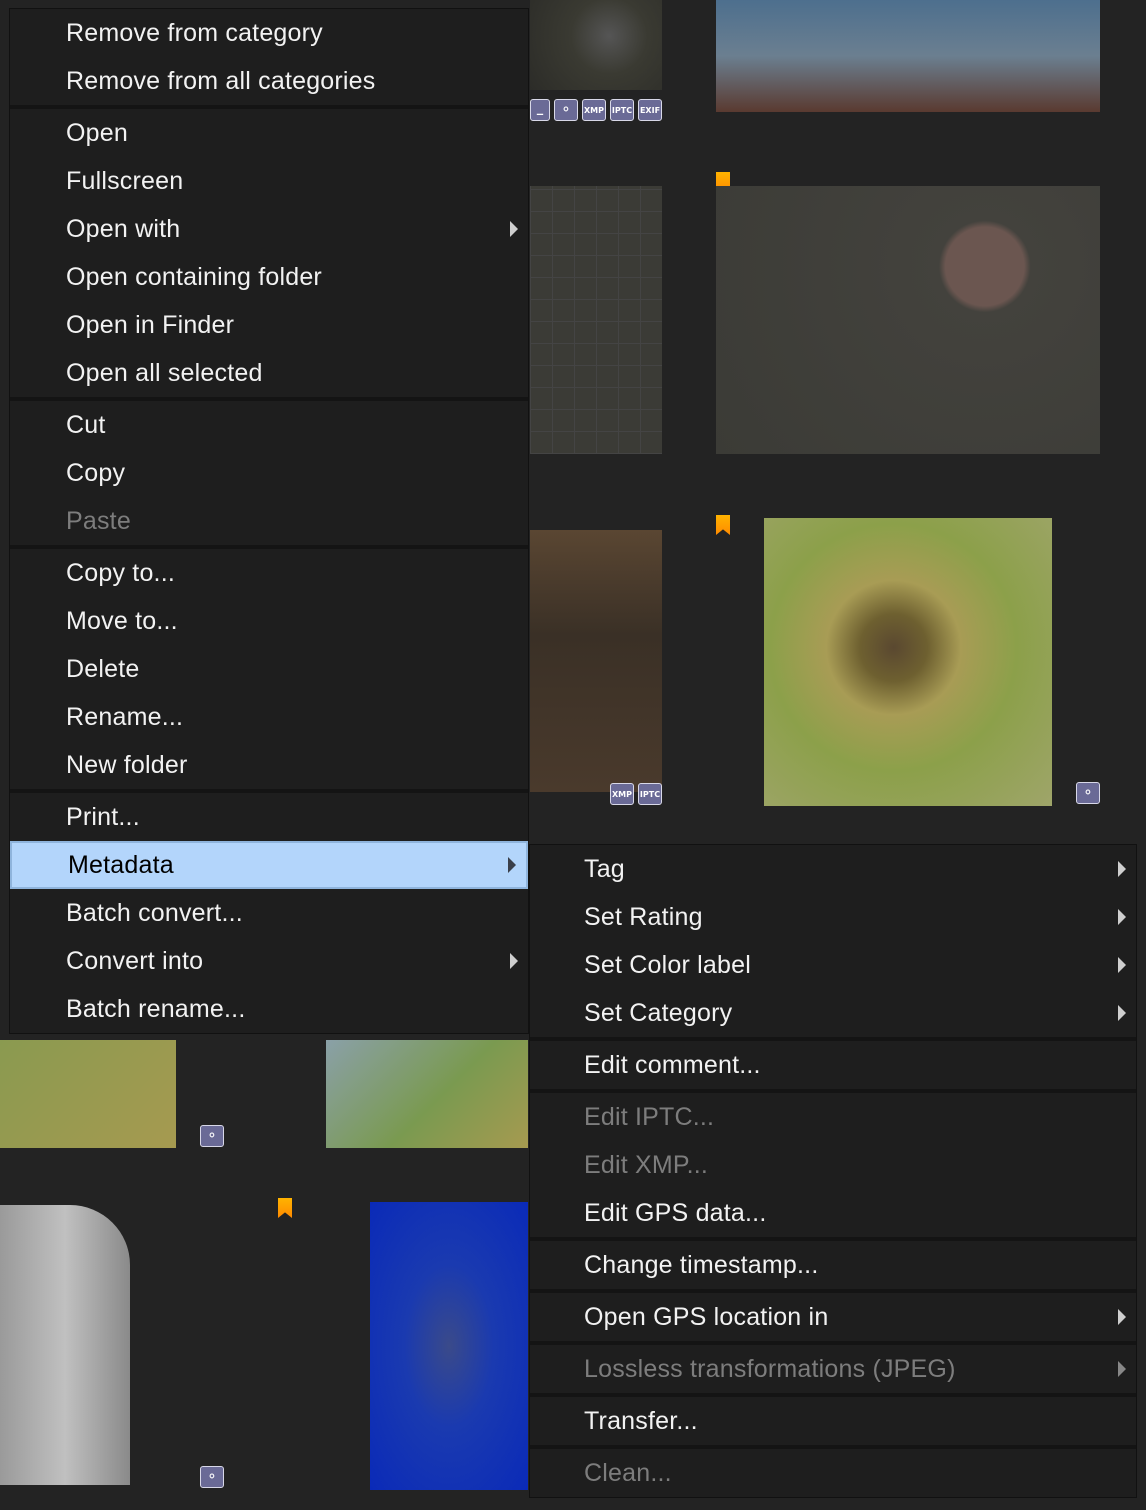  Describe the element at coordinates (596, 320) in the screenshot. I see `thumbnail-grid-map` at that location.